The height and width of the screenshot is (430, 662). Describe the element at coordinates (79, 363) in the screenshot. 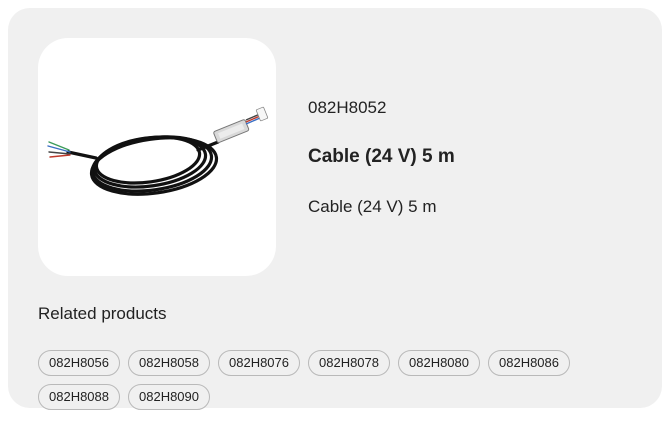

I see `related-product-chip: 082H8056` at that location.